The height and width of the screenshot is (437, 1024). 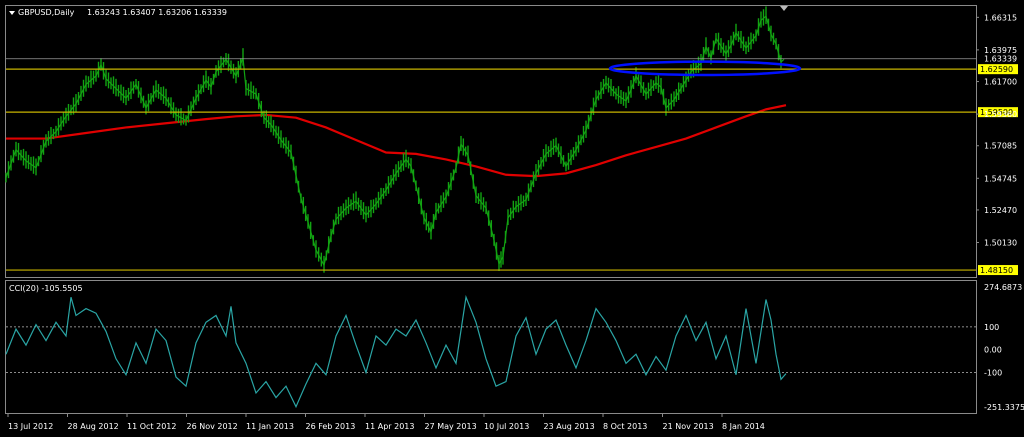 What do you see at coordinates (46, 288) in the screenshot?
I see `cci-label: CCI(20) -105.5505` at bounding box center [46, 288].